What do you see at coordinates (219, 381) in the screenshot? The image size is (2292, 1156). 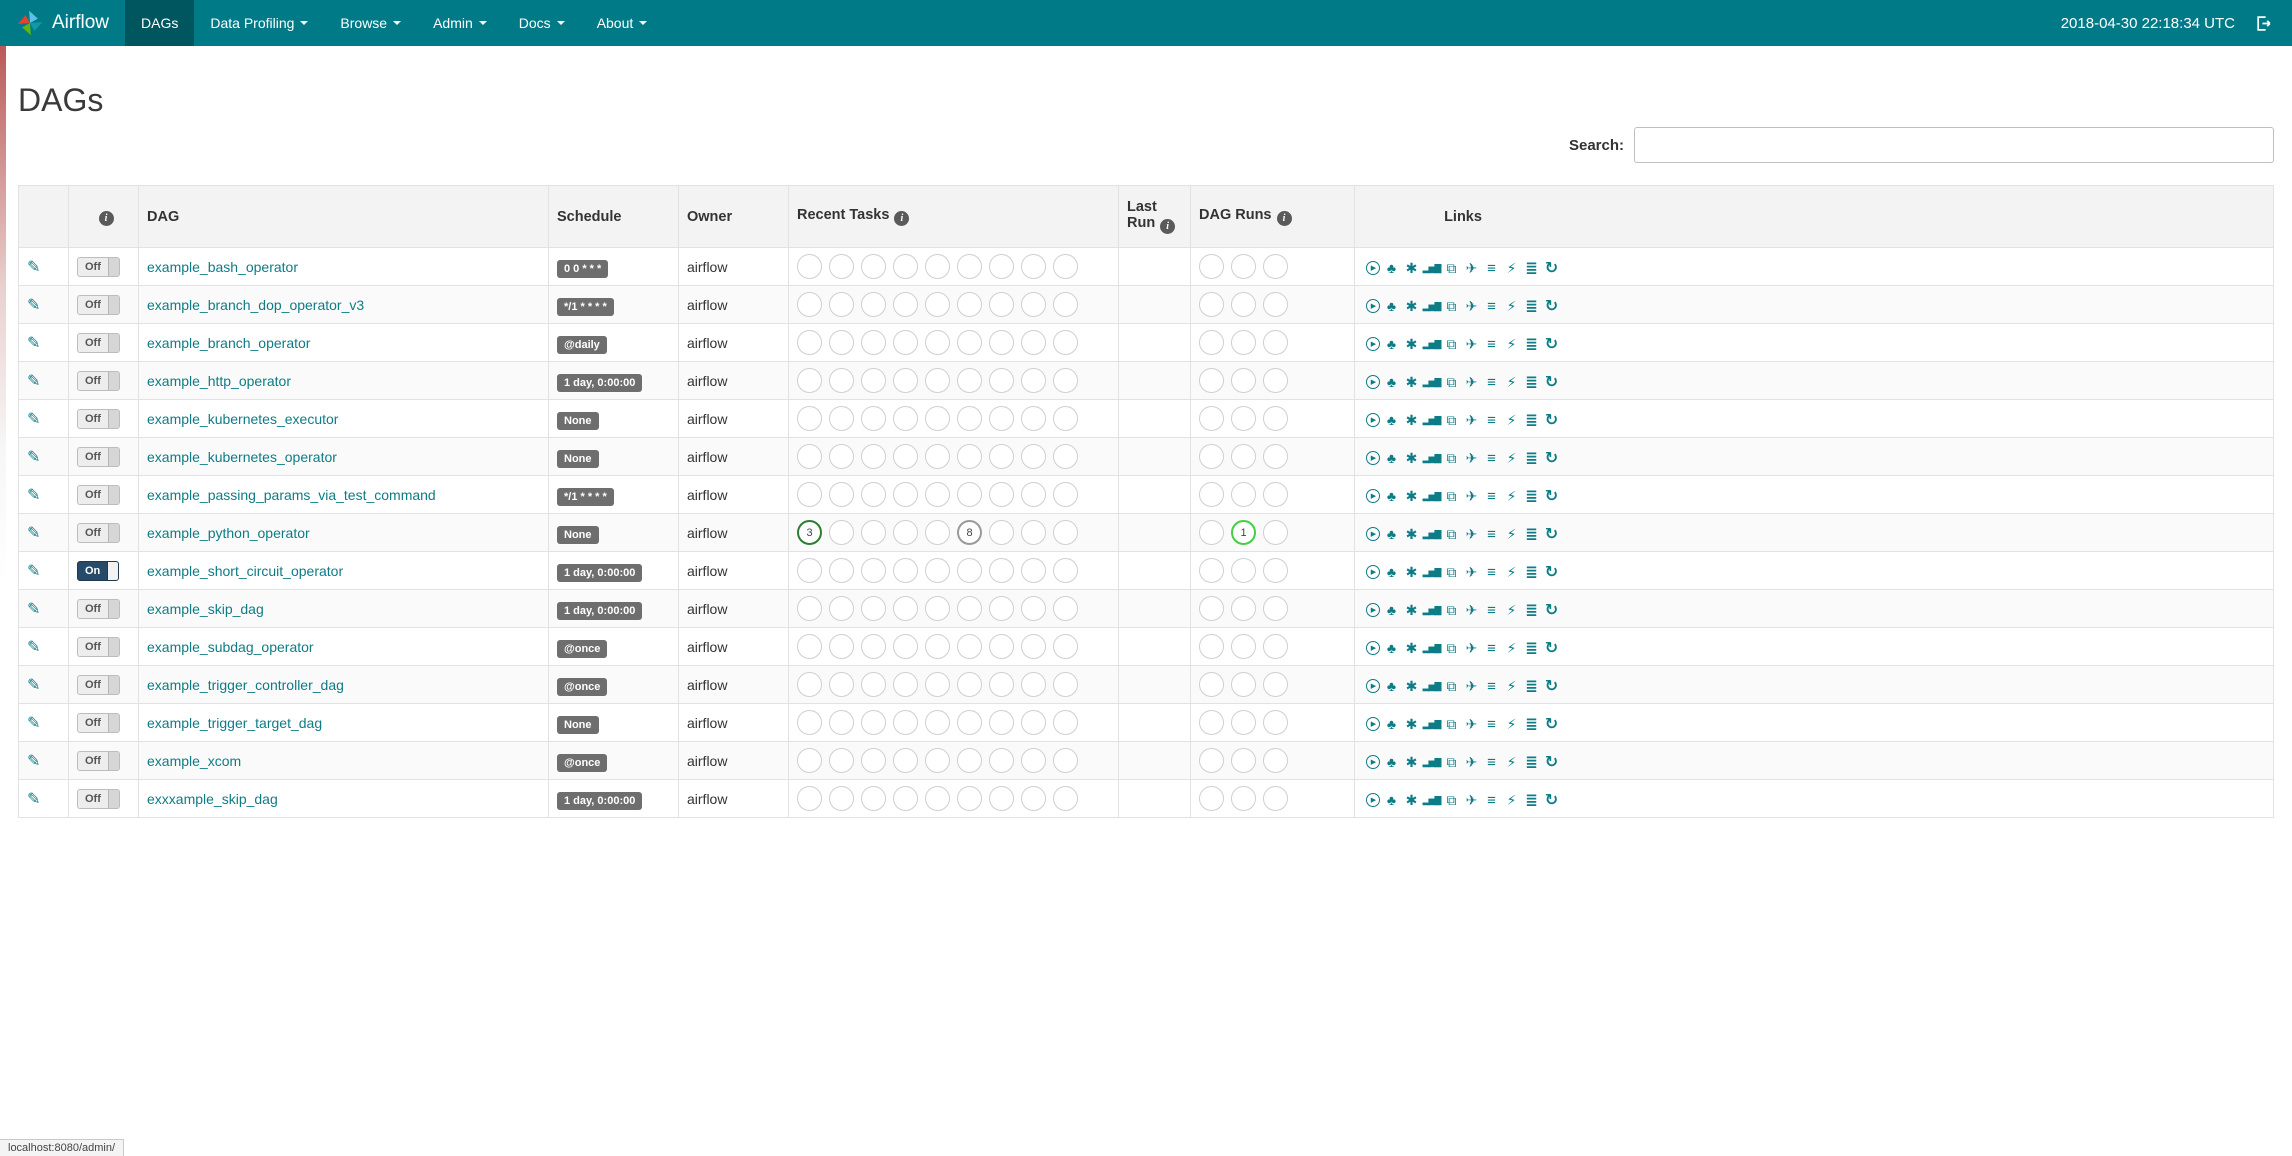 I see `dag-link: example_http_operator` at bounding box center [219, 381].